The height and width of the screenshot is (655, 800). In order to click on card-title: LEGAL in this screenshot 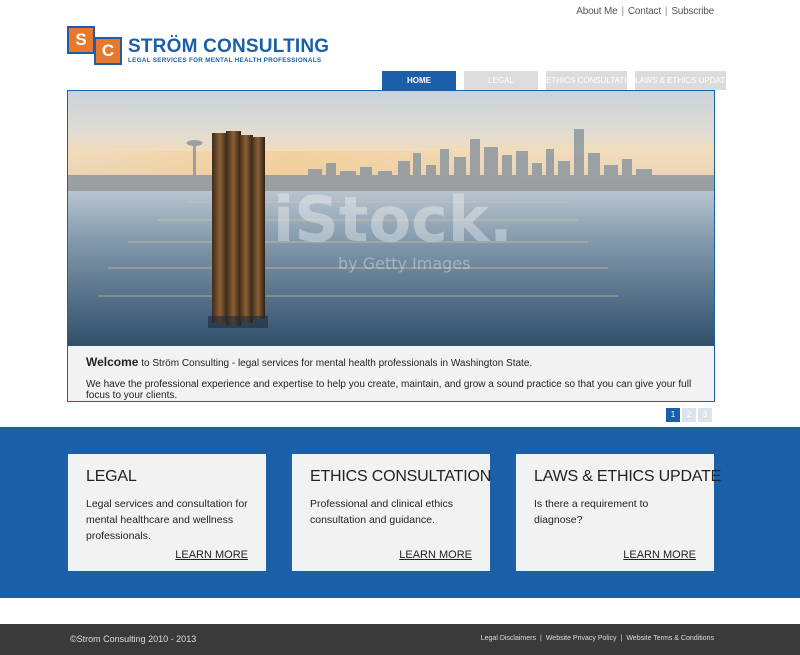, I will do `click(111, 476)`.